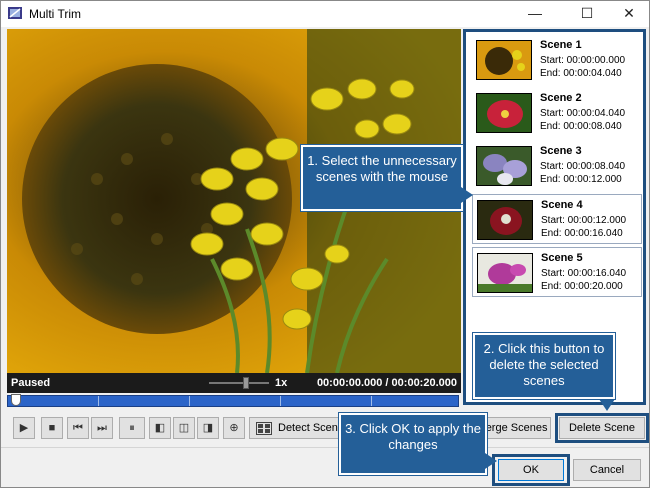  Describe the element at coordinates (531, 470) in the screenshot. I see `ok-button: OK` at that location.